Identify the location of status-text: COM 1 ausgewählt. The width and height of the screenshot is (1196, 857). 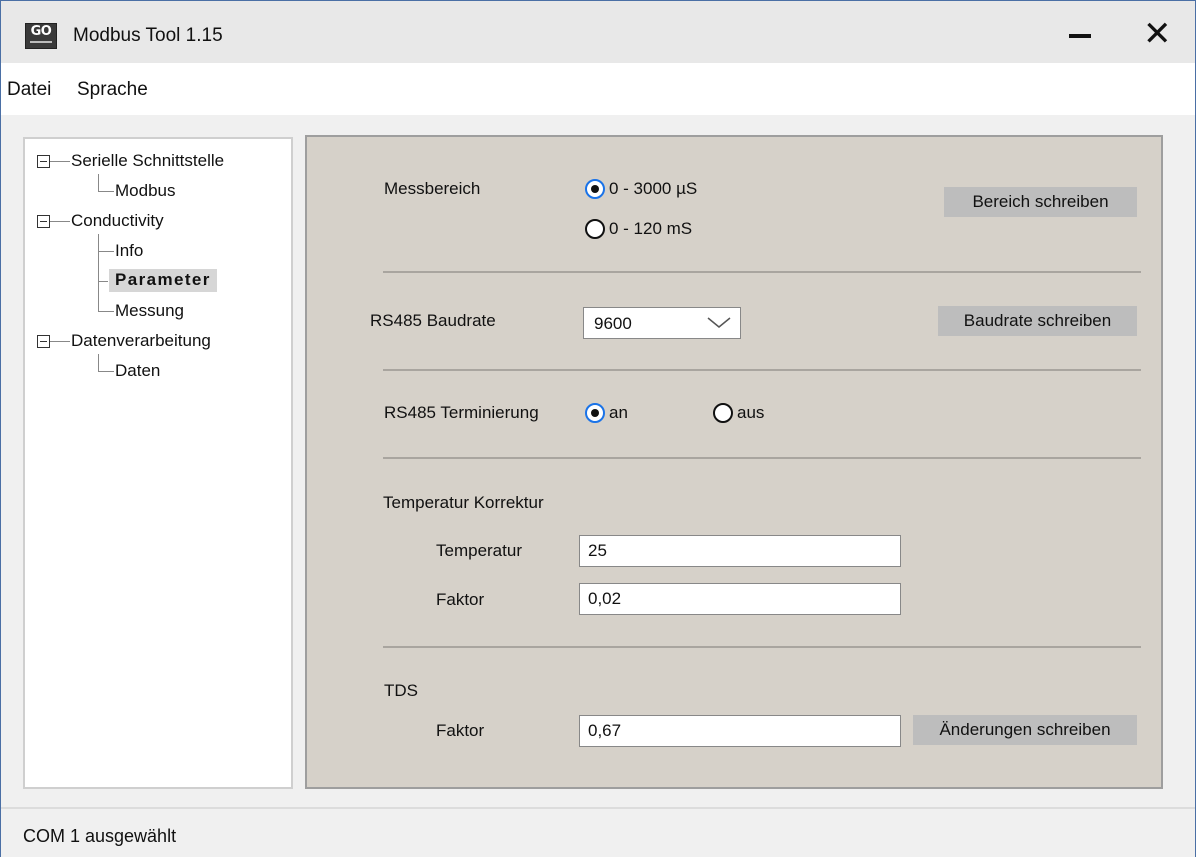
(100, 836).